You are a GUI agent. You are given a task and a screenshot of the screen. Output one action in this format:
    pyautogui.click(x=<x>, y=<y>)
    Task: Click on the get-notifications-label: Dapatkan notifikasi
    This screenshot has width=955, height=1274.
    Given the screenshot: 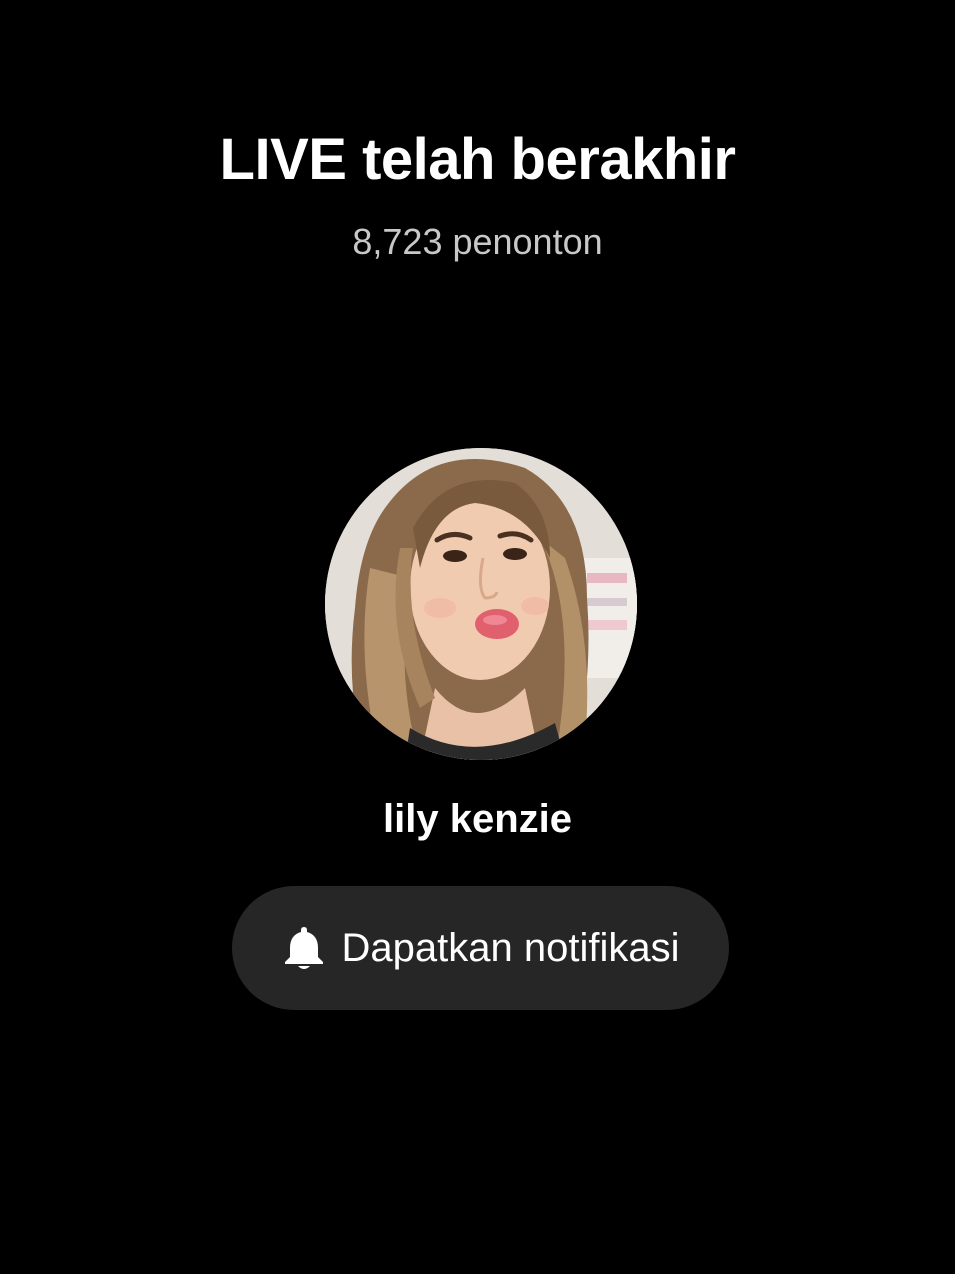 What is the action you would take?
    pyautogui.click(x=510, y=948)
    